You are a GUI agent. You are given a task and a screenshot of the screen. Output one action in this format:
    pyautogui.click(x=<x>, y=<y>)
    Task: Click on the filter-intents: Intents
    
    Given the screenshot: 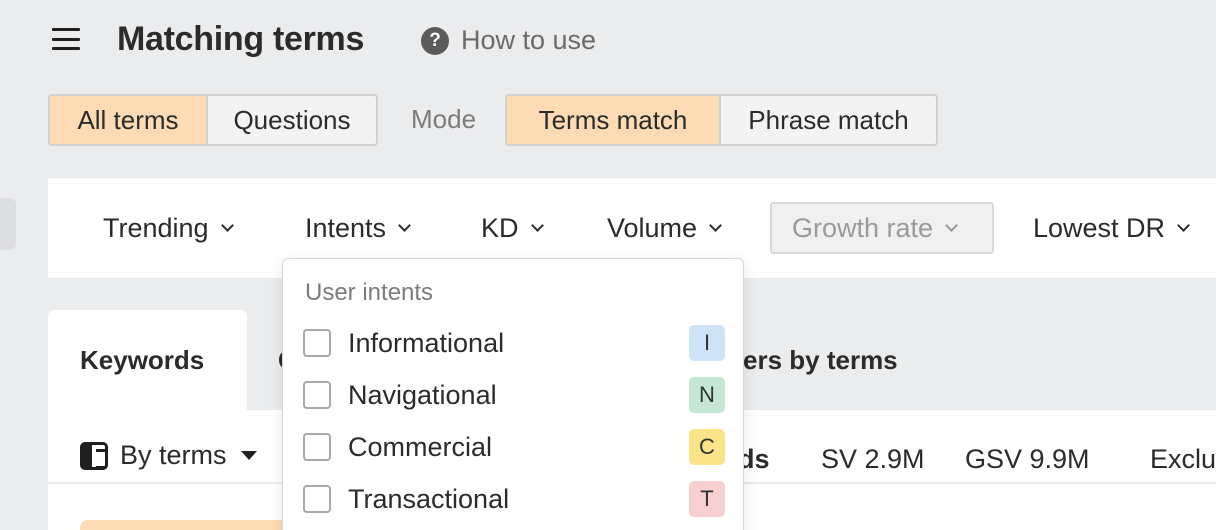 What is the action you would take?
    pyautogui.click(x=358, y=228)
    